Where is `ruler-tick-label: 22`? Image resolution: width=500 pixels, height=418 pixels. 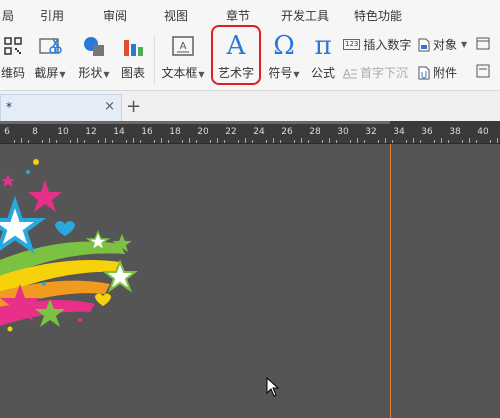
ruler-tick-label: 22 is located at coordinates (231, 132).